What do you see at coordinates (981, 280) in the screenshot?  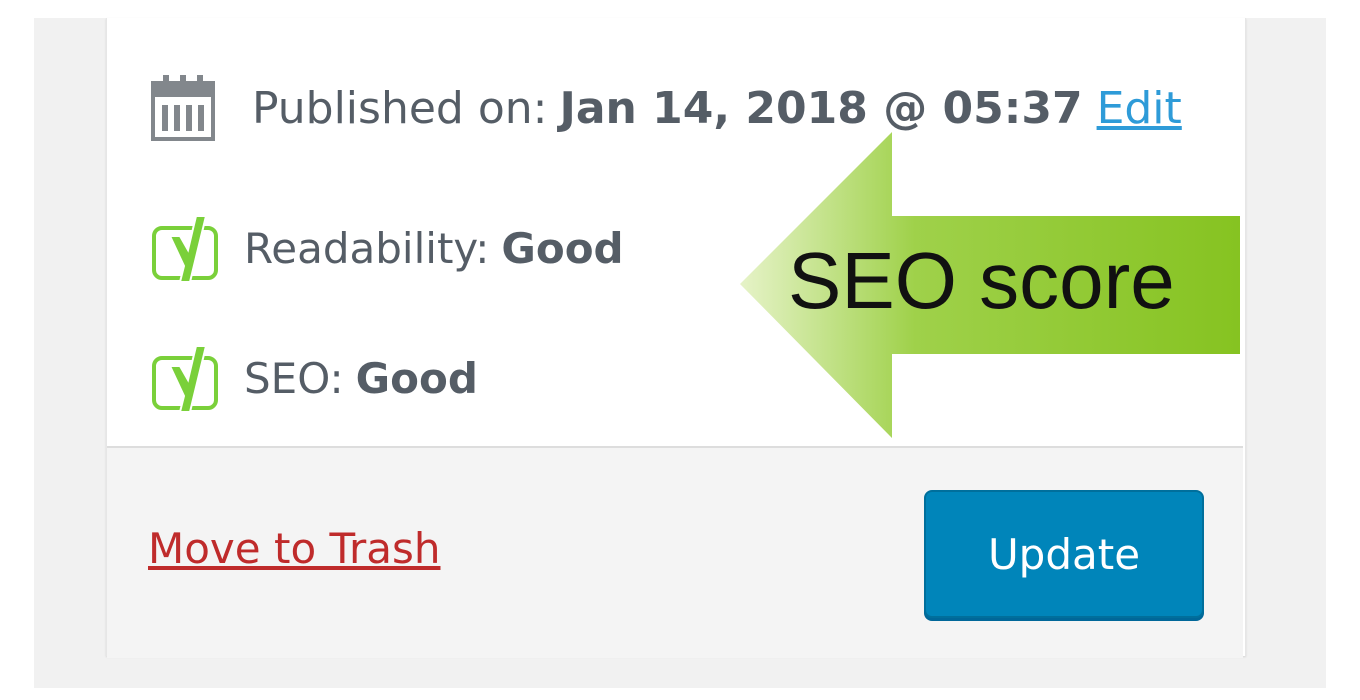 I see `seo-score-callout-label: SEO score` at bounding box center [981, 280].